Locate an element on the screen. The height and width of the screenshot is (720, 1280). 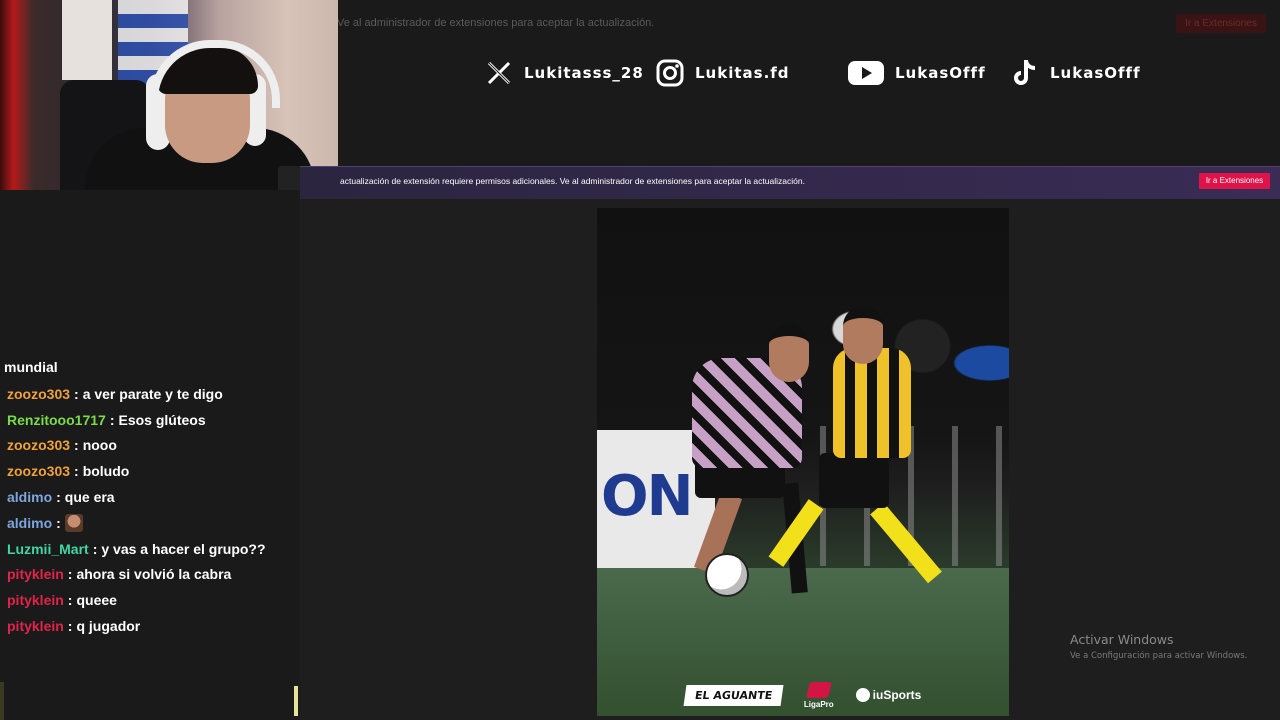
chat-message: pityklein: ahora si volvió la cabra is located at coordinates (152, 575).